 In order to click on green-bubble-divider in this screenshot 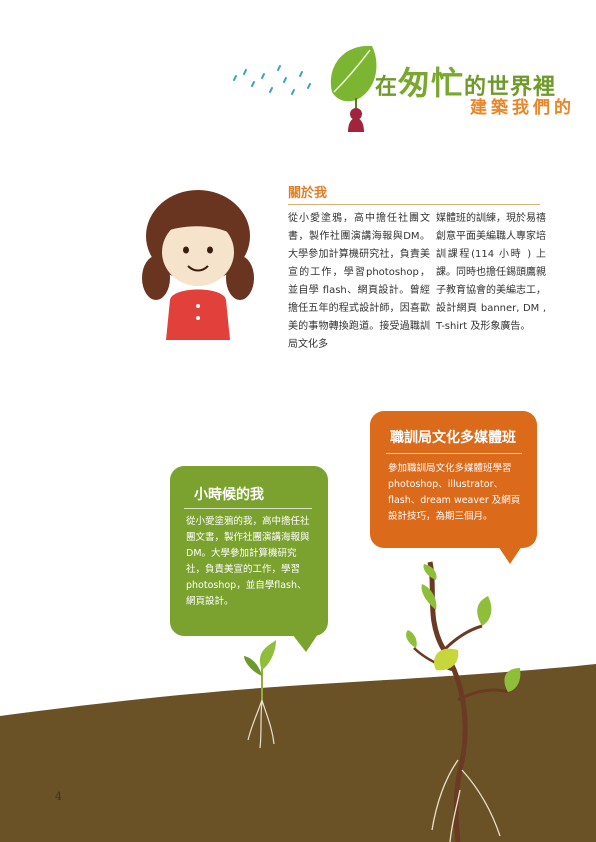, I will do `click(248, 508)`.